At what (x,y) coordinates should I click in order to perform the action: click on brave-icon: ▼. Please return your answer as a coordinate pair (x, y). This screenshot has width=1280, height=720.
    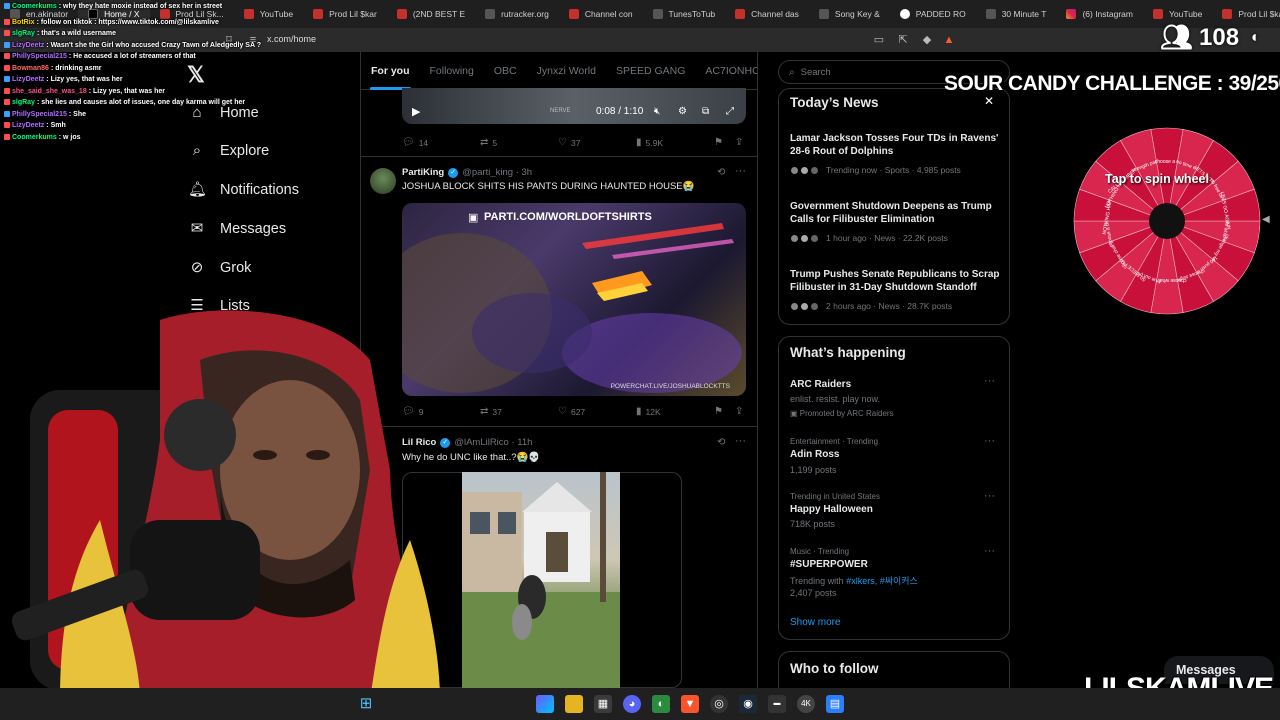
    Looking at the image, I should click on (690, 704).